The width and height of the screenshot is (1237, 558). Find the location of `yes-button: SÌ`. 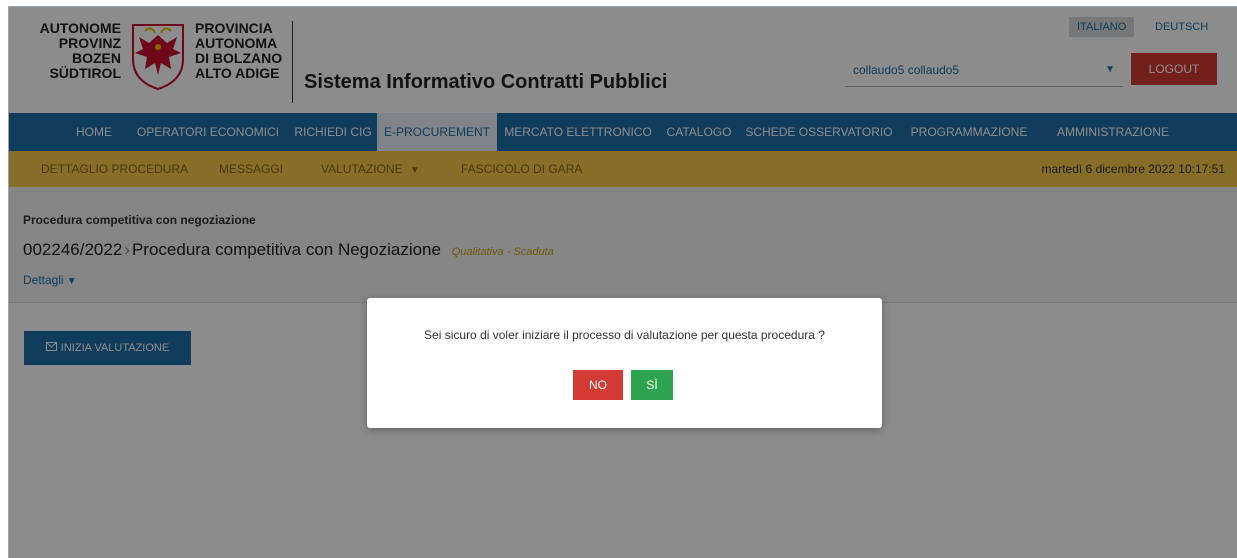

yes-button: SÌ is located at coordinates (652, 385).